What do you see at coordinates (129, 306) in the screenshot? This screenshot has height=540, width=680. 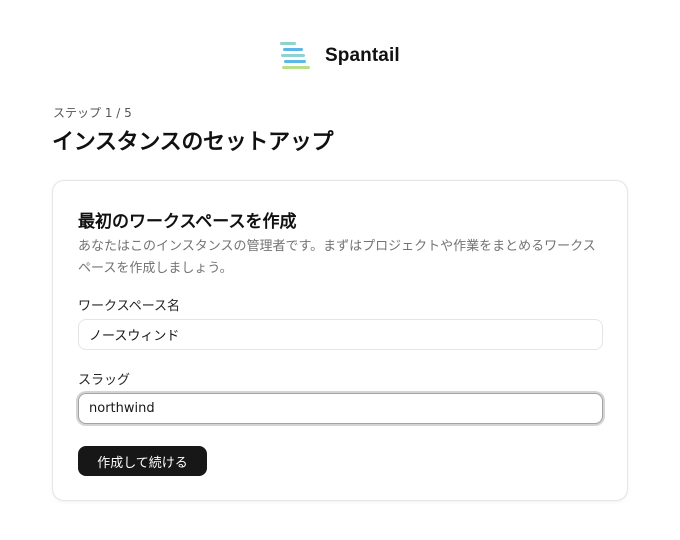 I see `workspace-name-label: ワークスペース名` at bounding box center [129, 306].